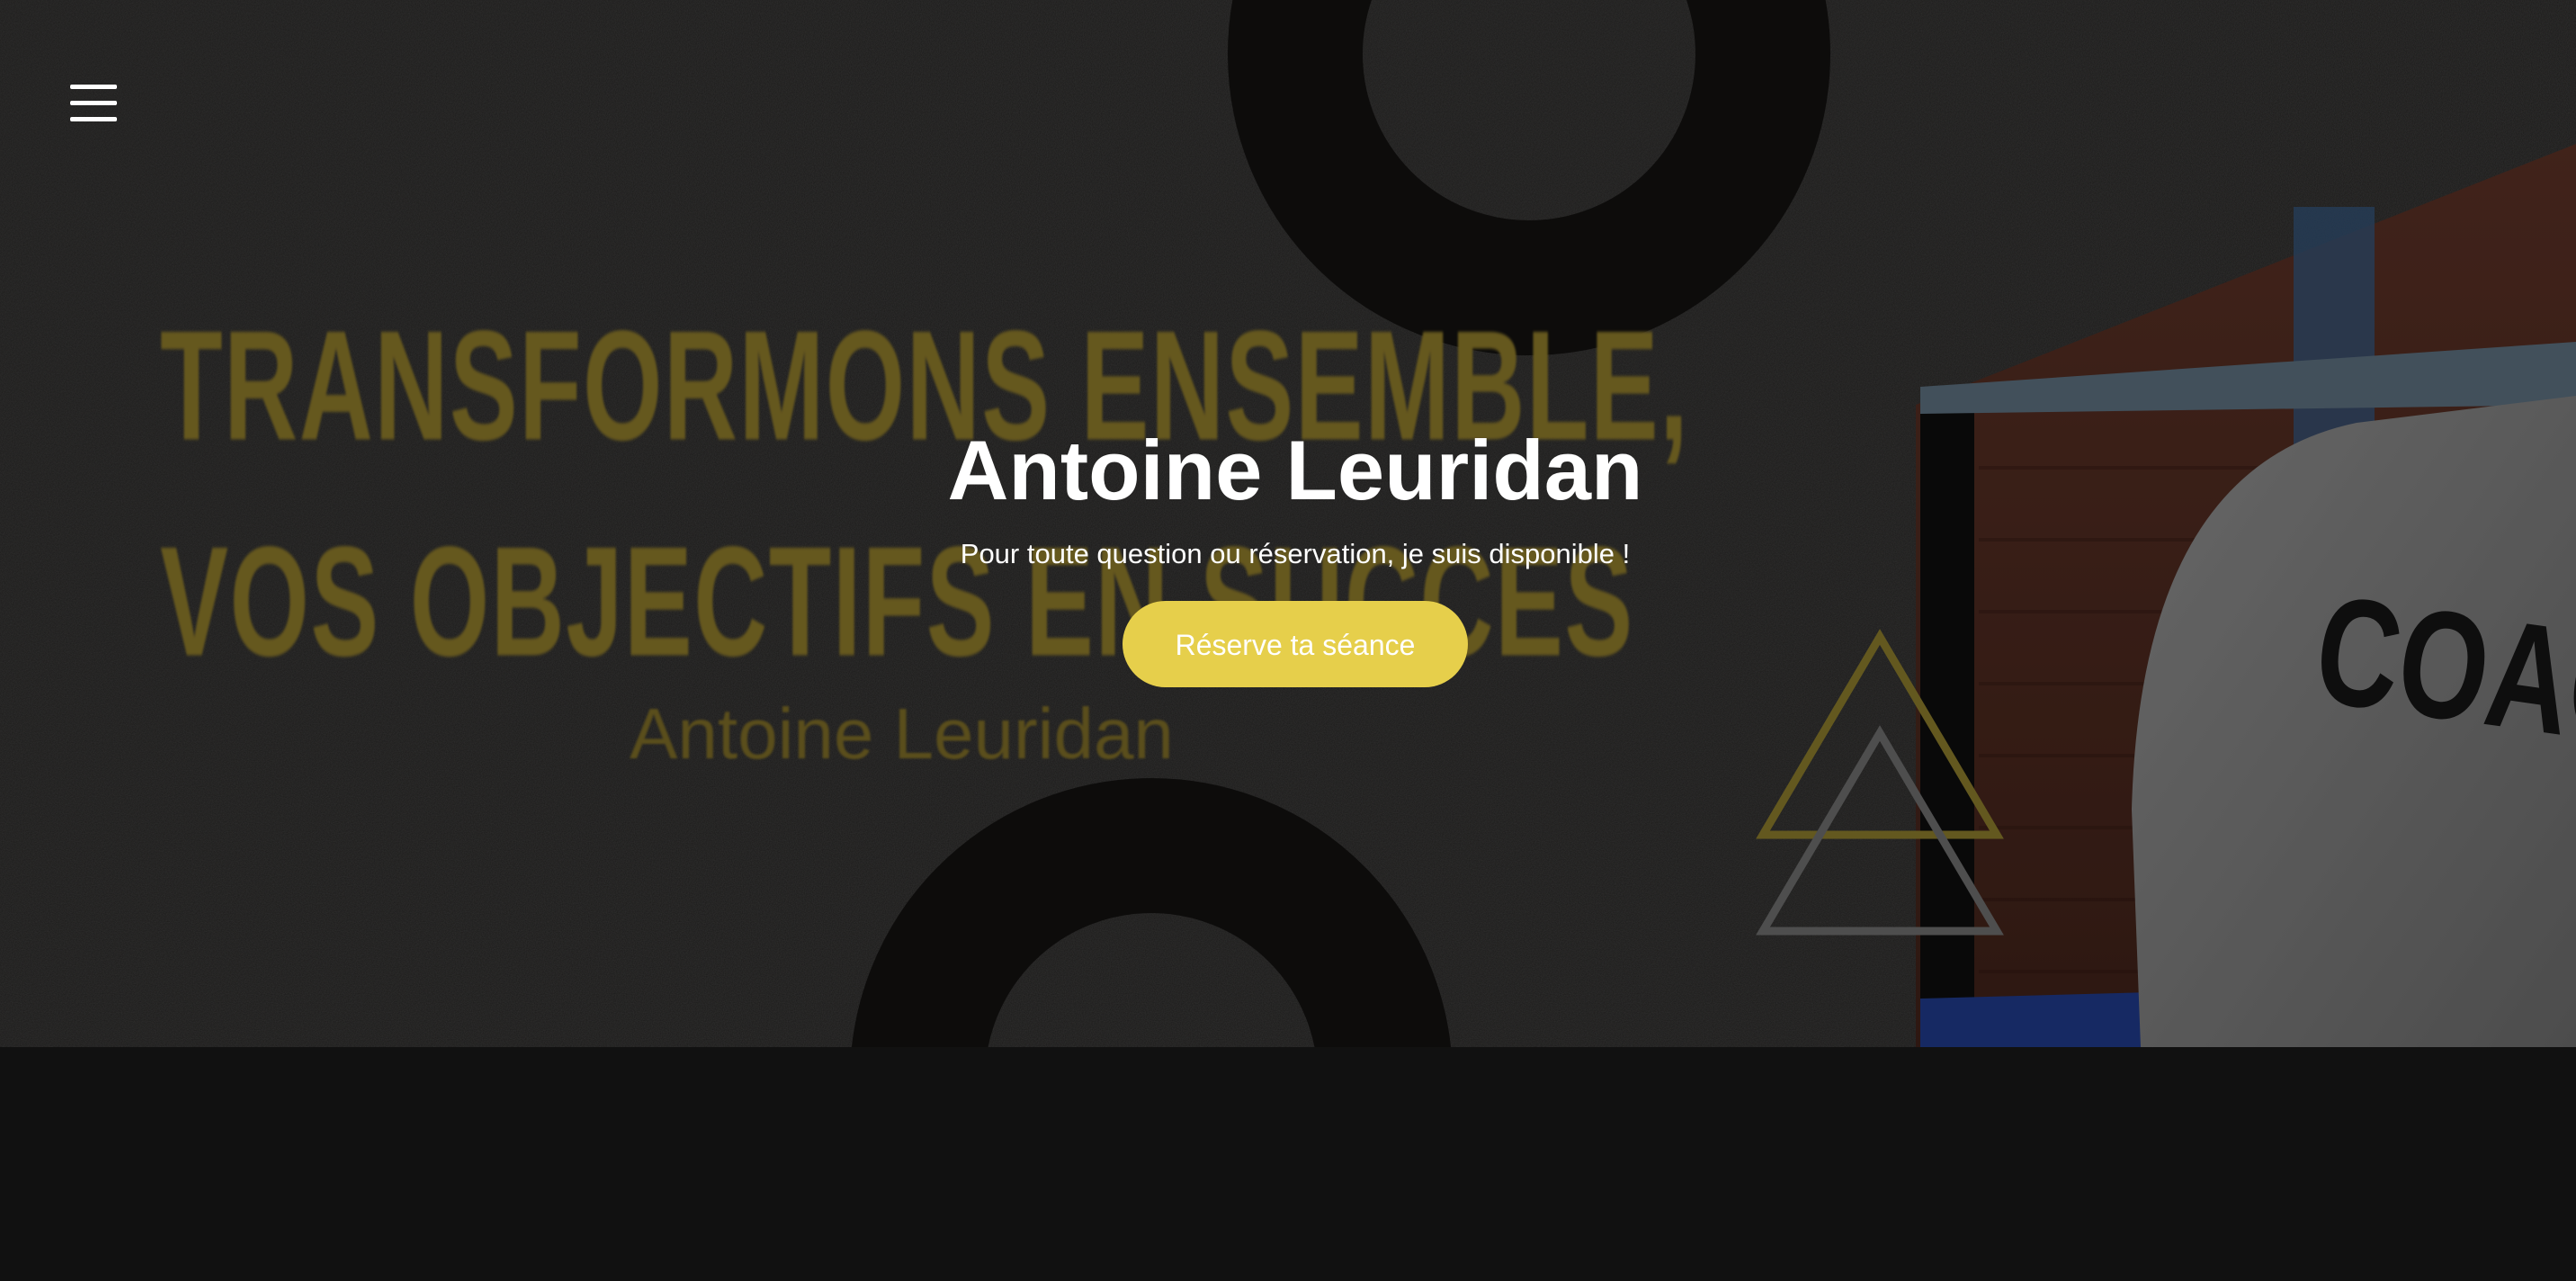  I want to click on hamburger-menu-icon, so click(94, 104).